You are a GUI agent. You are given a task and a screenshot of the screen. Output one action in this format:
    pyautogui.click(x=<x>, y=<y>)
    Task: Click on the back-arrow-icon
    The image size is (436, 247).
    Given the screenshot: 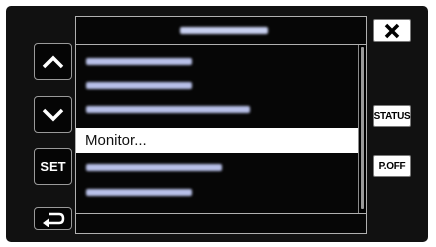 What is the action you would take?
    pyautogui.click(x=54, y=219)
    